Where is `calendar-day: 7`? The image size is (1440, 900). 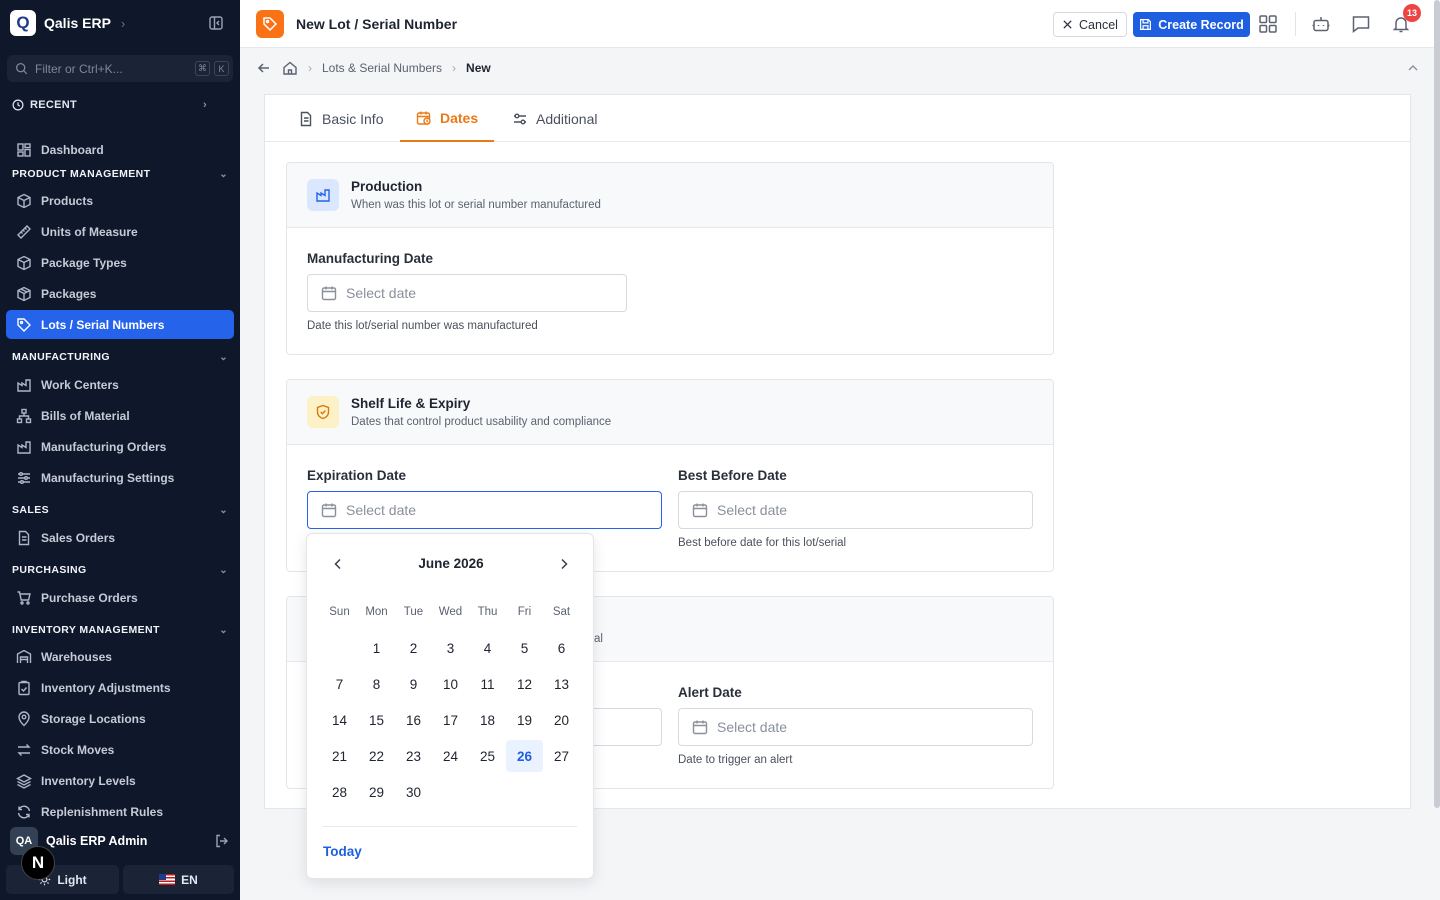
calendar-day: 7 is located at coordinates (339, 684).